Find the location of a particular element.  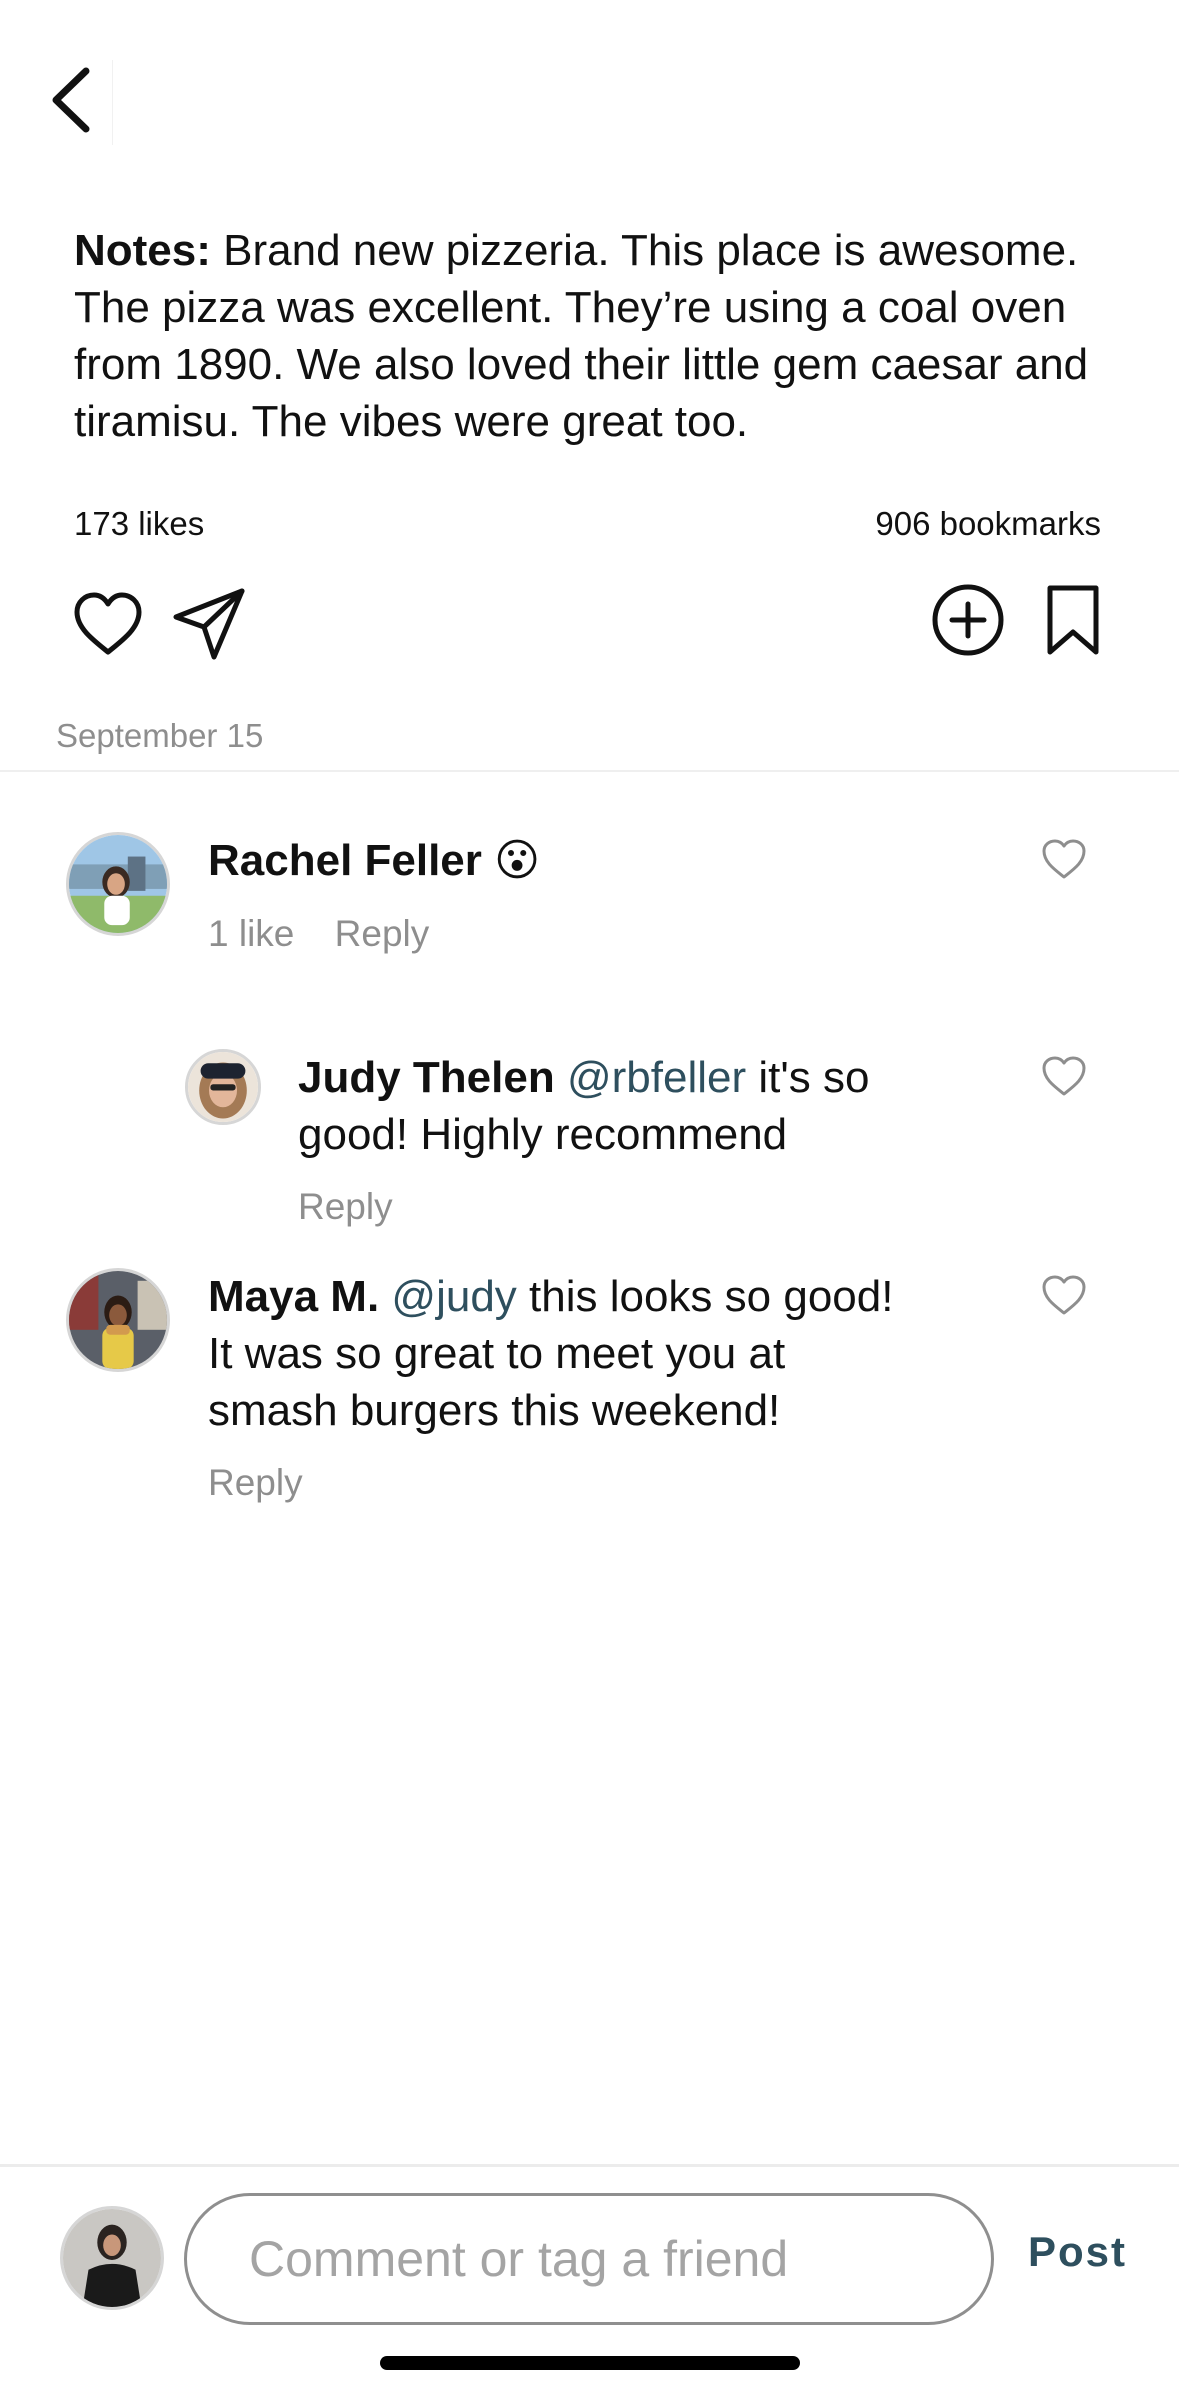

comment-meta: 1 like Reply is located at coordinates (318, 934).